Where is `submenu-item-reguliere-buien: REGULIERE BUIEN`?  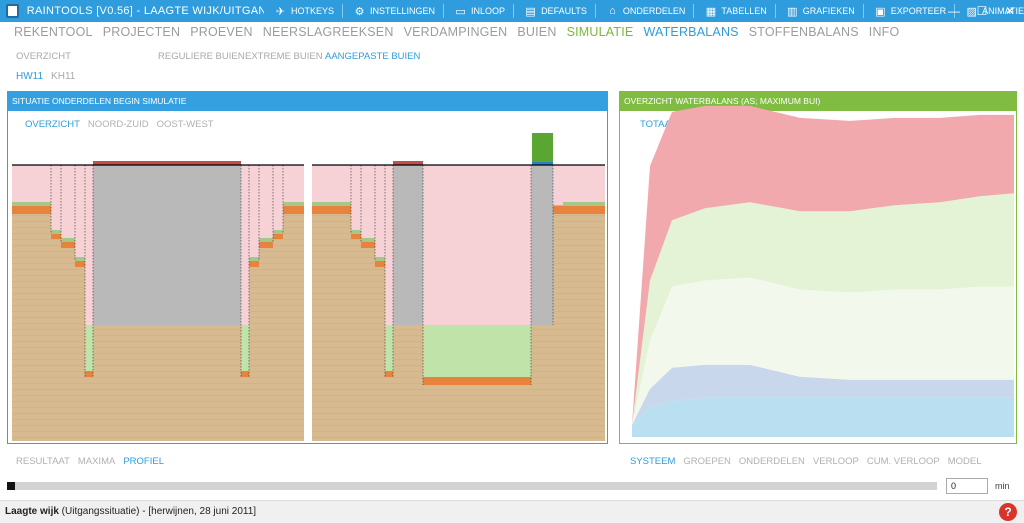
submenu-item-reguliere-buien: REGULIERE BUIEN is located at coordinates (201, 56).